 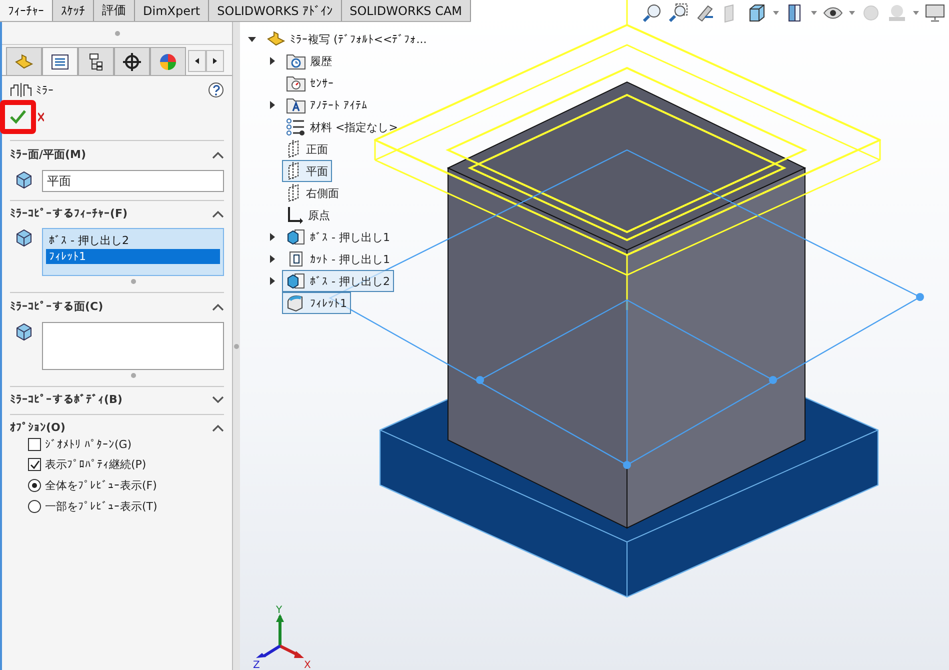 What do you see at coordinates (45, 90) in the screenshot?
I see `feature-title: ﾐﾗｰ` at bounding box center [45, 90].